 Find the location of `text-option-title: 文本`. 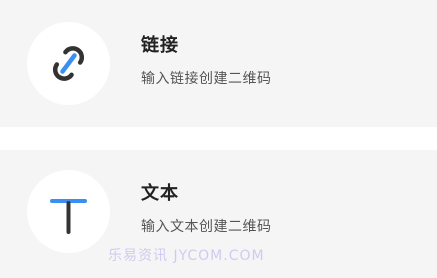

text-option-title: 文本 is located at coordinates (160, 193).